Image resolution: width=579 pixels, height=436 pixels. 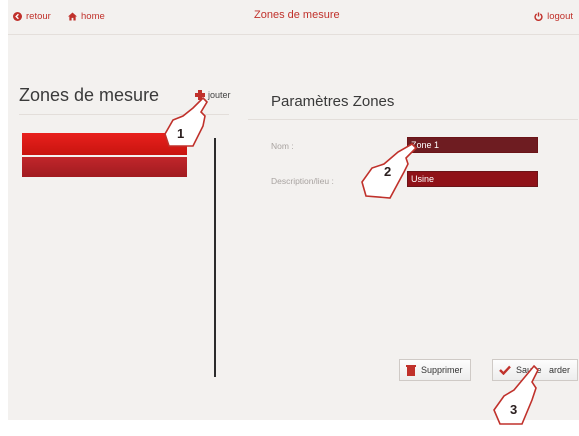 I want to click on home-link: home, so click(x=86, y=16).